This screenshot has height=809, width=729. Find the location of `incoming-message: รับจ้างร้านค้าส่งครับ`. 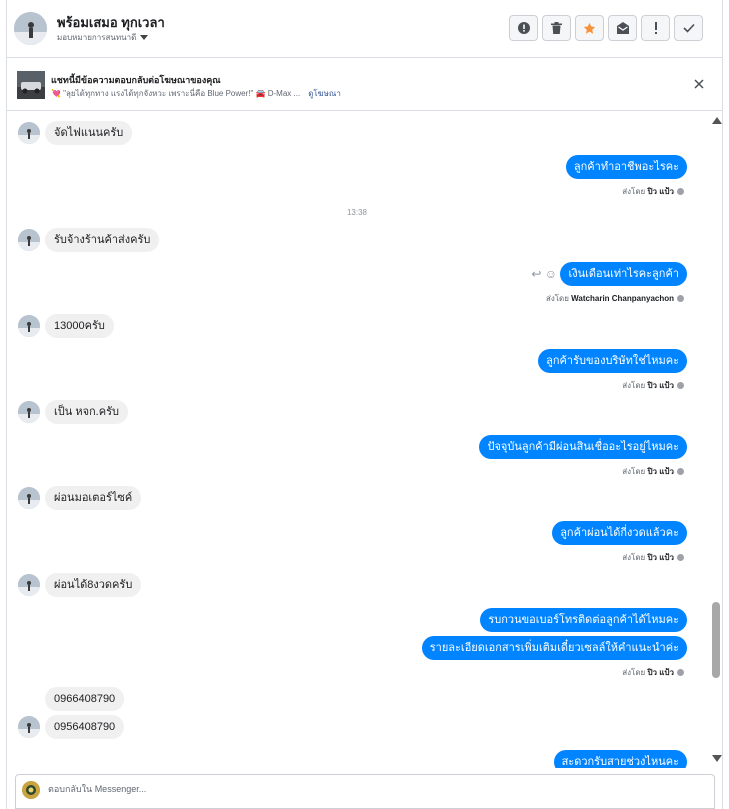

incoming-message: รับจ้างร้านค้าส่งครับ is located at coordinates (102, 240).